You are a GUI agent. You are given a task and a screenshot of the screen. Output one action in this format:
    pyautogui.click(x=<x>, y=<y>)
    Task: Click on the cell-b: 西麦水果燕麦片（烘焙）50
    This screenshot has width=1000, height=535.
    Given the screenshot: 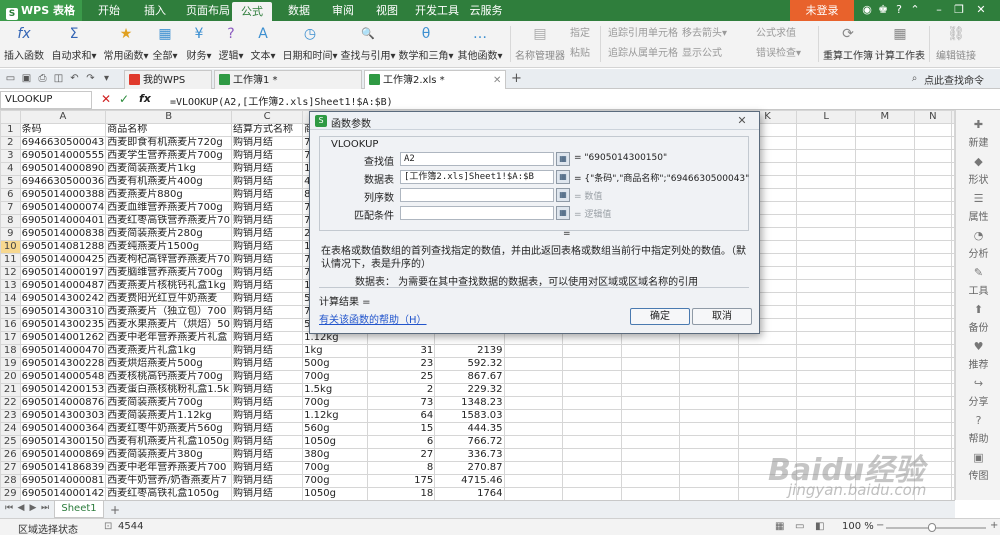 What is the action you would take?
    pyautogui.click(x=169, y=325)
    